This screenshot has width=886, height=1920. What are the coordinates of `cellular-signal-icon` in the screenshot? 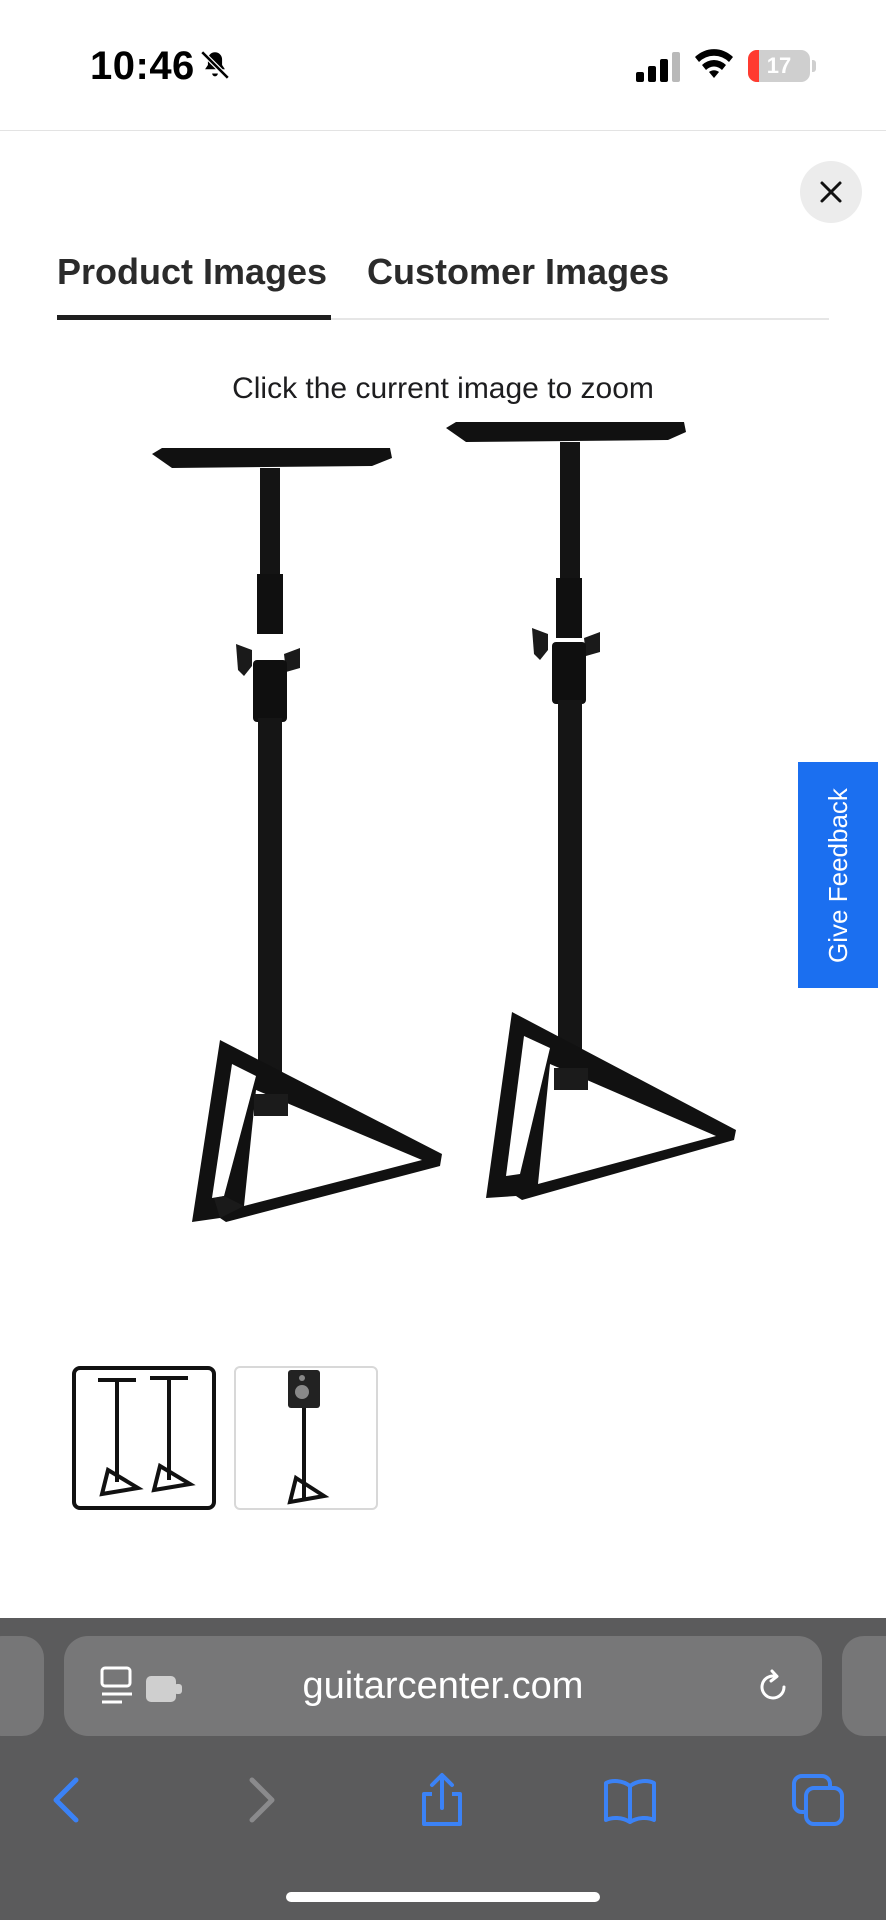 It's located at (658, 67).